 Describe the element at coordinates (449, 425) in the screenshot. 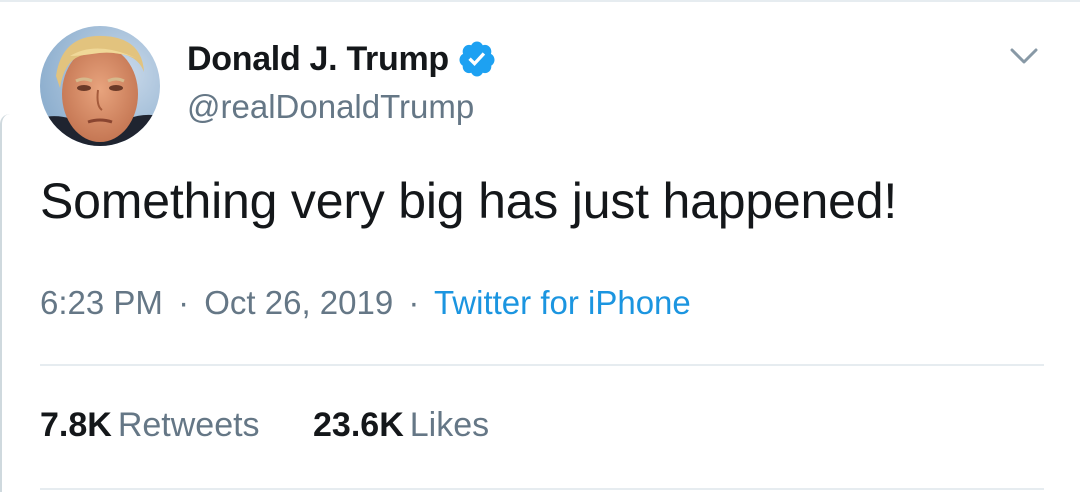

I see `likes-label: Likes` at that location.